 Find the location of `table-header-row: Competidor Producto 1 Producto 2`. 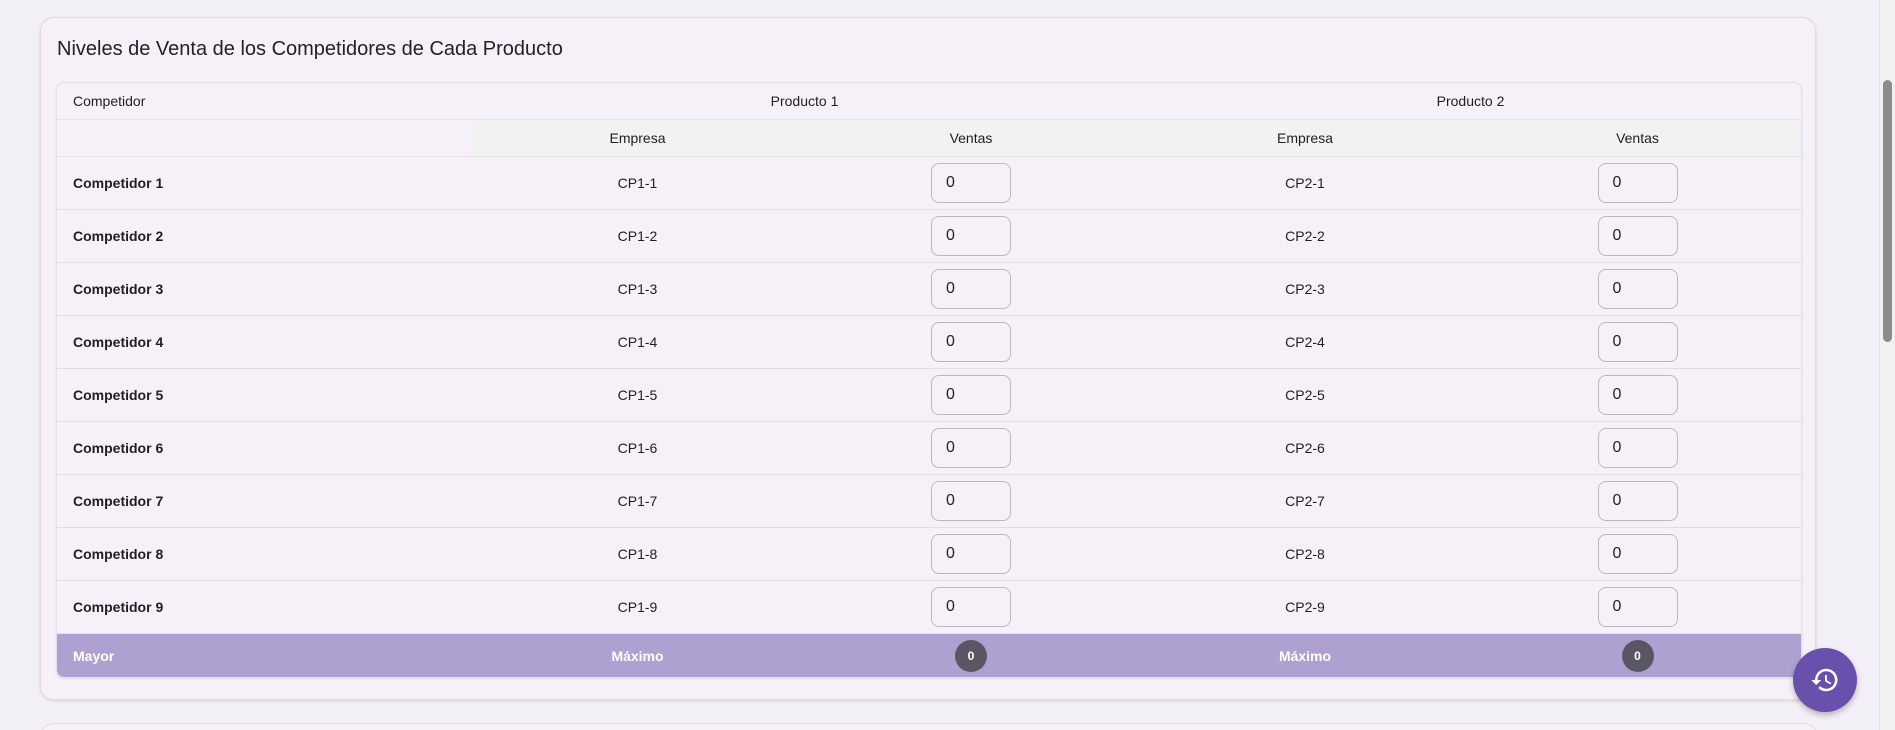

table-header-row: Competidor Producto 1 Producto 2 is located at coordinates (929, 101).